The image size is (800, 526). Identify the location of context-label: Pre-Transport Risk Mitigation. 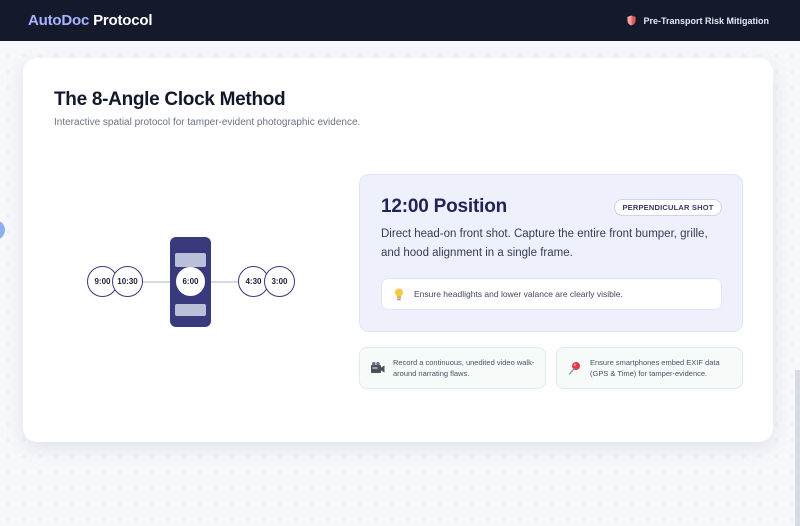
(698, 20).